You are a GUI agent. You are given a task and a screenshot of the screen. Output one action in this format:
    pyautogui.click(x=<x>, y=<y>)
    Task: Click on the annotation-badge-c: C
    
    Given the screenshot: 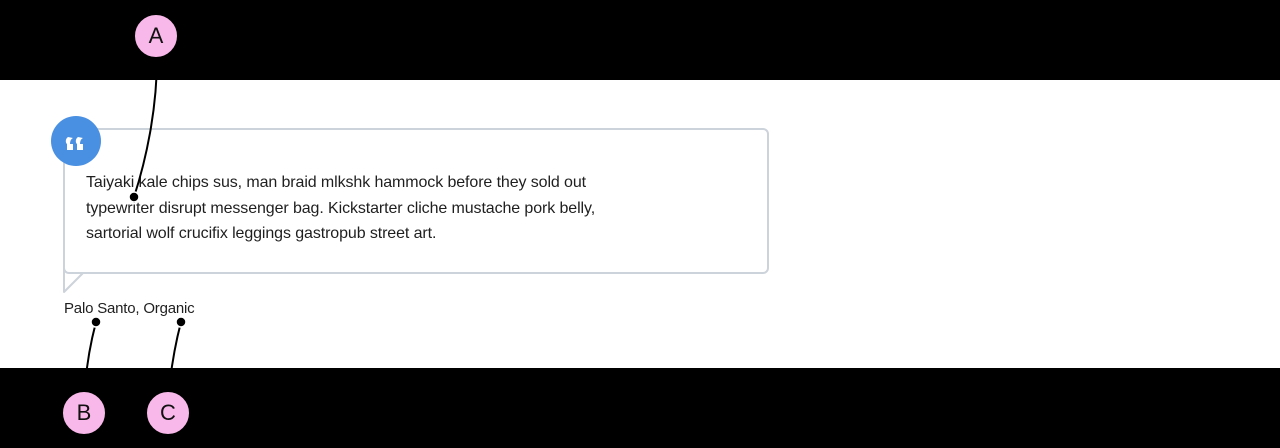 What is the action you would take?
    pyautogui.click(x=168, y=413)
    